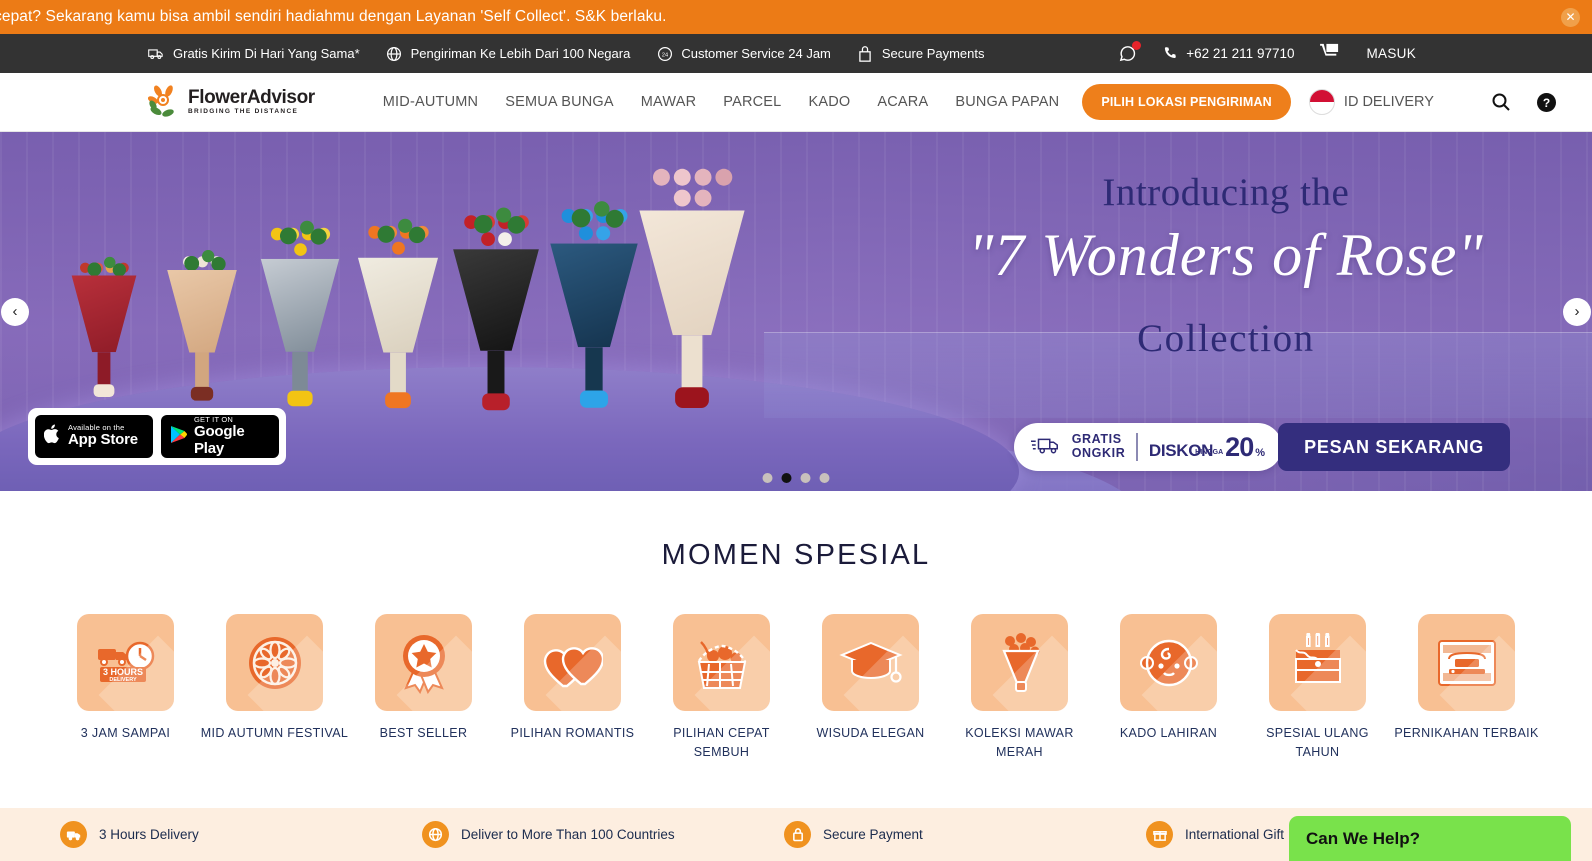 Image resolution: width=1592 pixels, height=861 pixels. I want to click on chat-widget: Can We Help?, so click(1430, 838).